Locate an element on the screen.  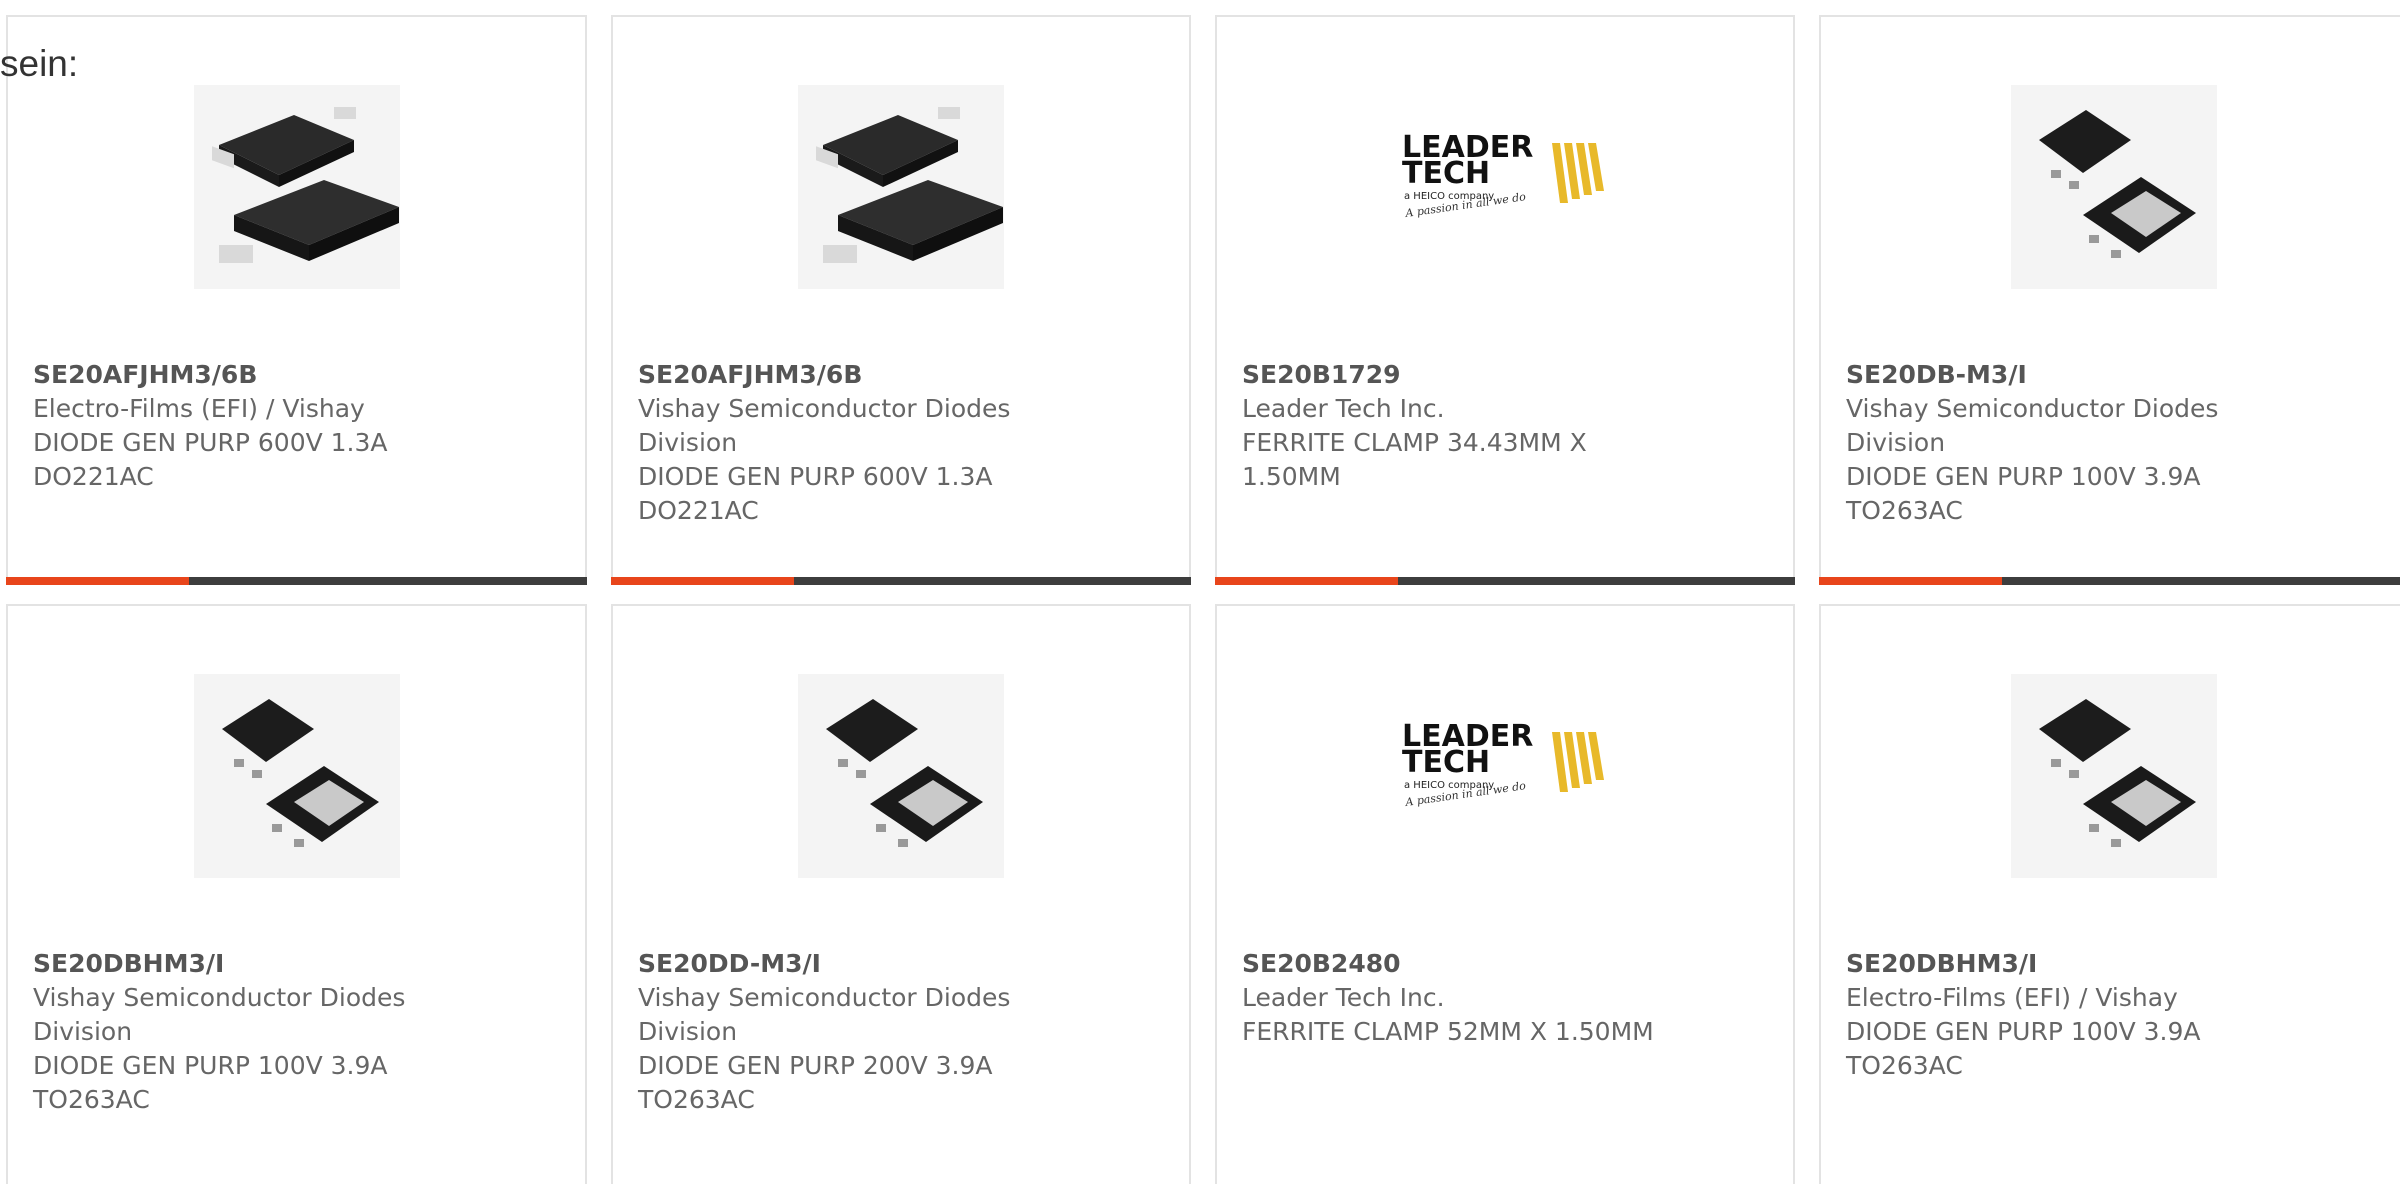
part-number-link: SE20B2480 is located at coordinates (1452, 964).